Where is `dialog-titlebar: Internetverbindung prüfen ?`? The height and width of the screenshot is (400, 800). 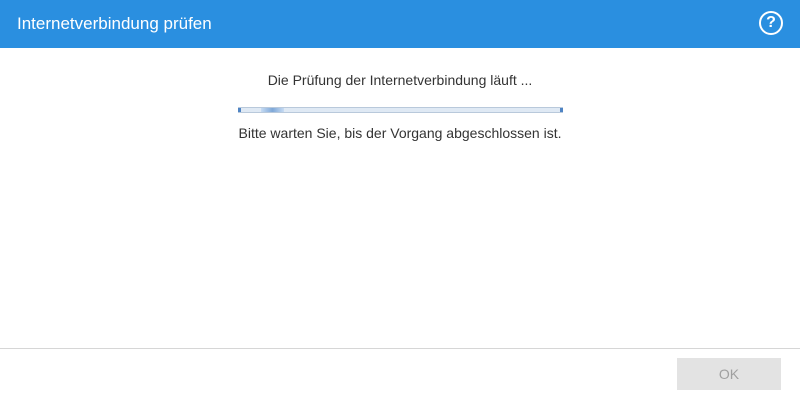 dialog-titlebar: Internetverbindung prüfen ? is located at coordinates (400, 24).